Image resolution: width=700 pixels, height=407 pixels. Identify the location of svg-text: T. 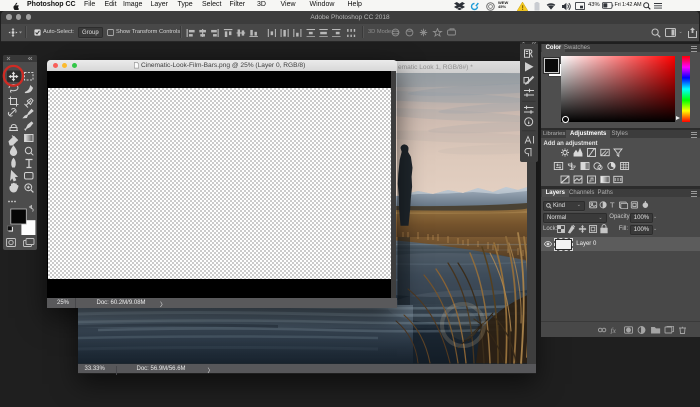
(612, 205).